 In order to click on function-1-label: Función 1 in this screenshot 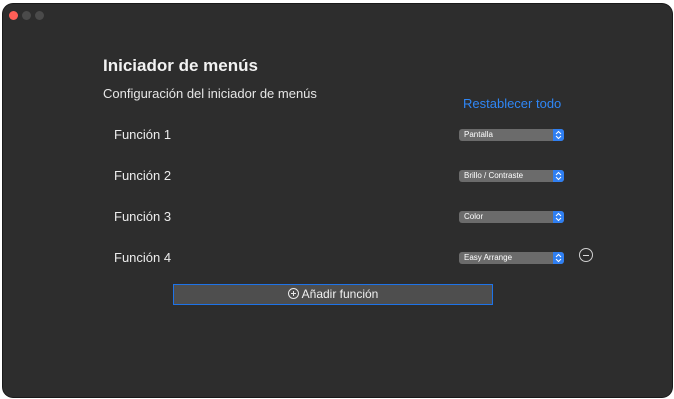, I will do `click(143, 134)`.